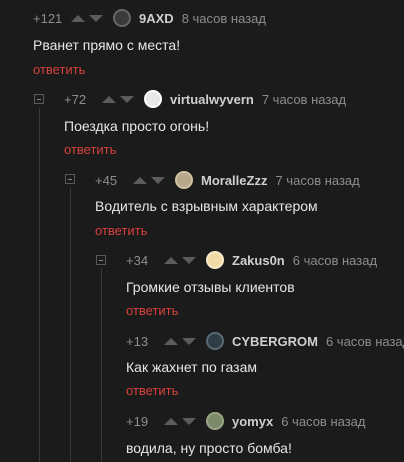  What do you see at coordinates (234, 180) in the screenshot?
I see `comment-author: MoralleZzz` at bounding box center [234, 180].